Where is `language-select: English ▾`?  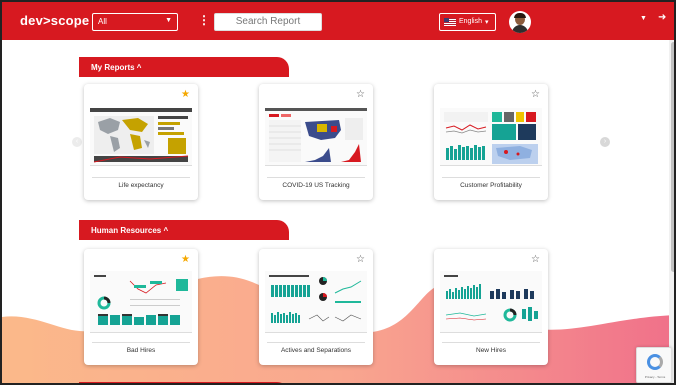 language-select: English ▾ is located at coordinates (467, 22).